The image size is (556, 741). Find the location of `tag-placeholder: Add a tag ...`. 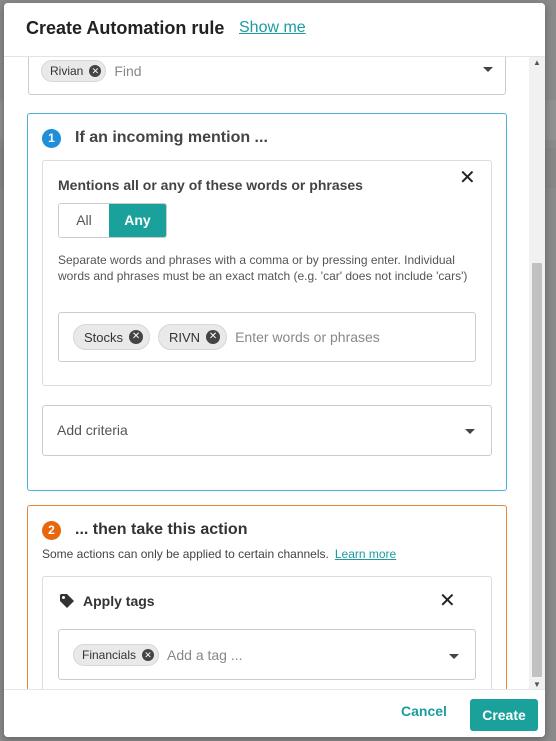

tag-placeholder: Add a tag ... is located at coordinates (205, 654).